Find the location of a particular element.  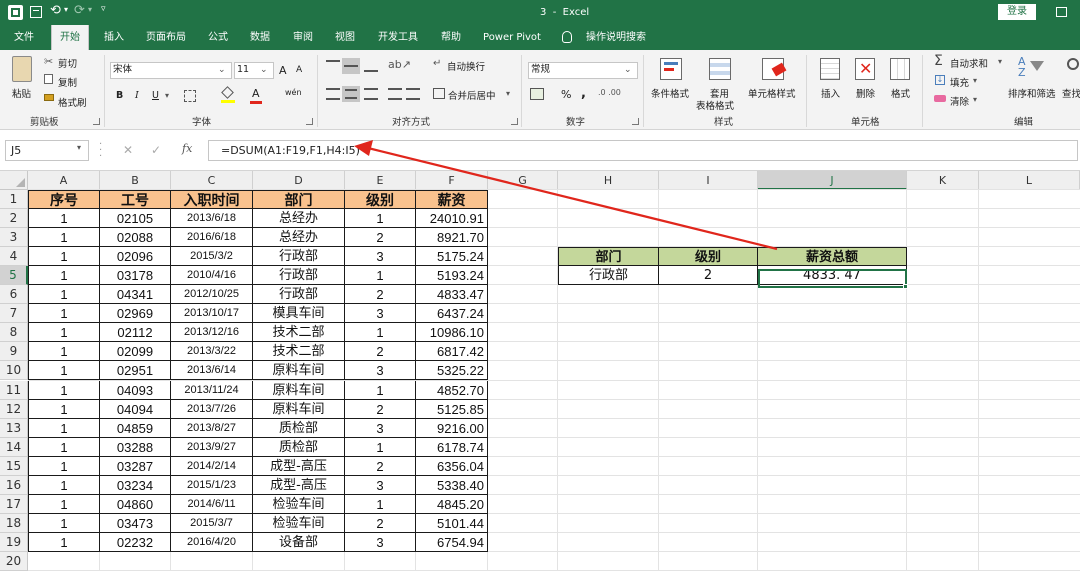

arrow-line is located at coordinates (572, 198).